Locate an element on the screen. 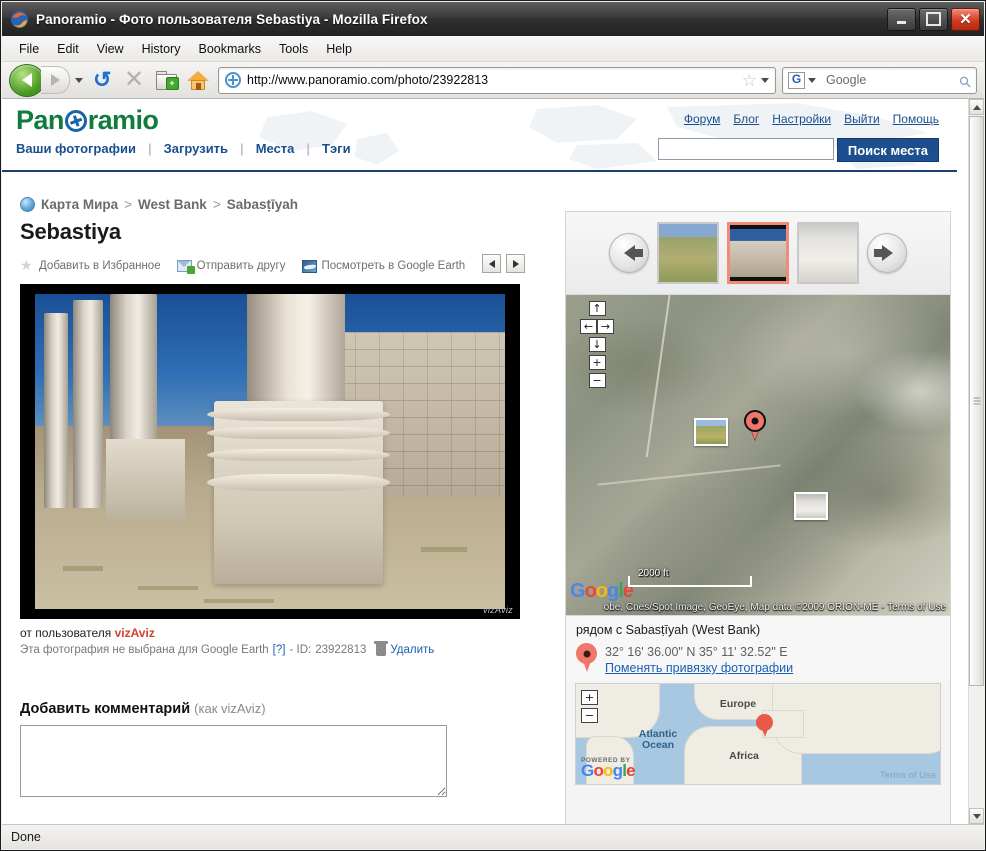 The width and height of the screenshot is (986, 851). reload-button: ↻ is located at coordinates (102, 80).